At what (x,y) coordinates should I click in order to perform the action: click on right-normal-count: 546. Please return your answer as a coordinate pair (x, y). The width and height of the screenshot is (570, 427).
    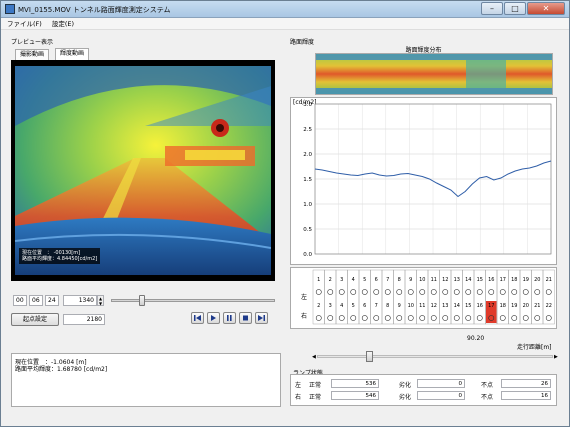
    Looking at the image, I should click on (355, 395).